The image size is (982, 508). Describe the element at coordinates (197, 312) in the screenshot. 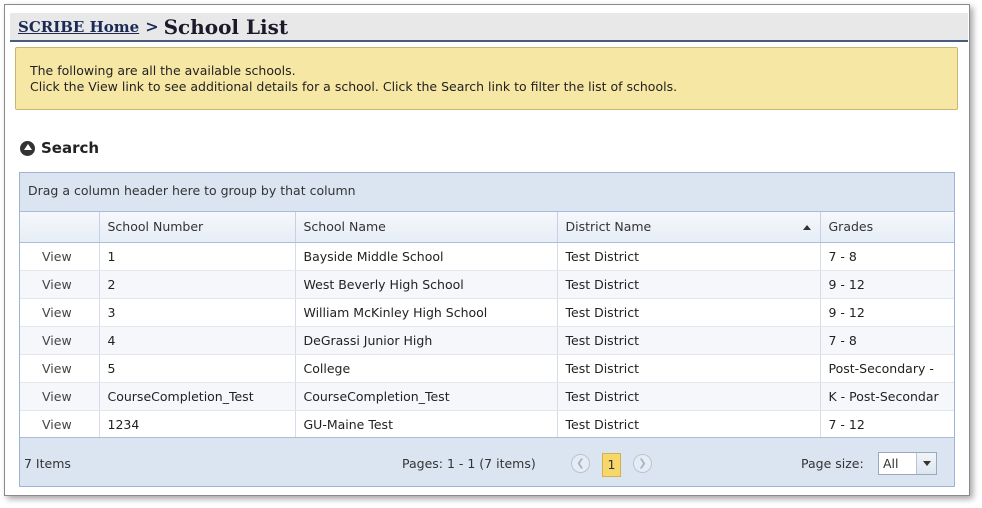

I see `school-number-cell: 3` at that location.